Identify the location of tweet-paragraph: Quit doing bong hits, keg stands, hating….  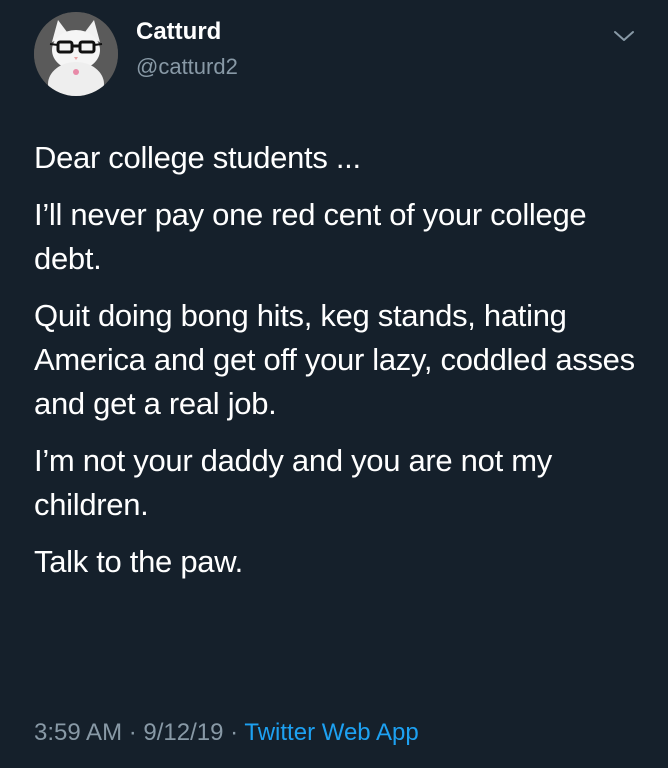
(334, 359).